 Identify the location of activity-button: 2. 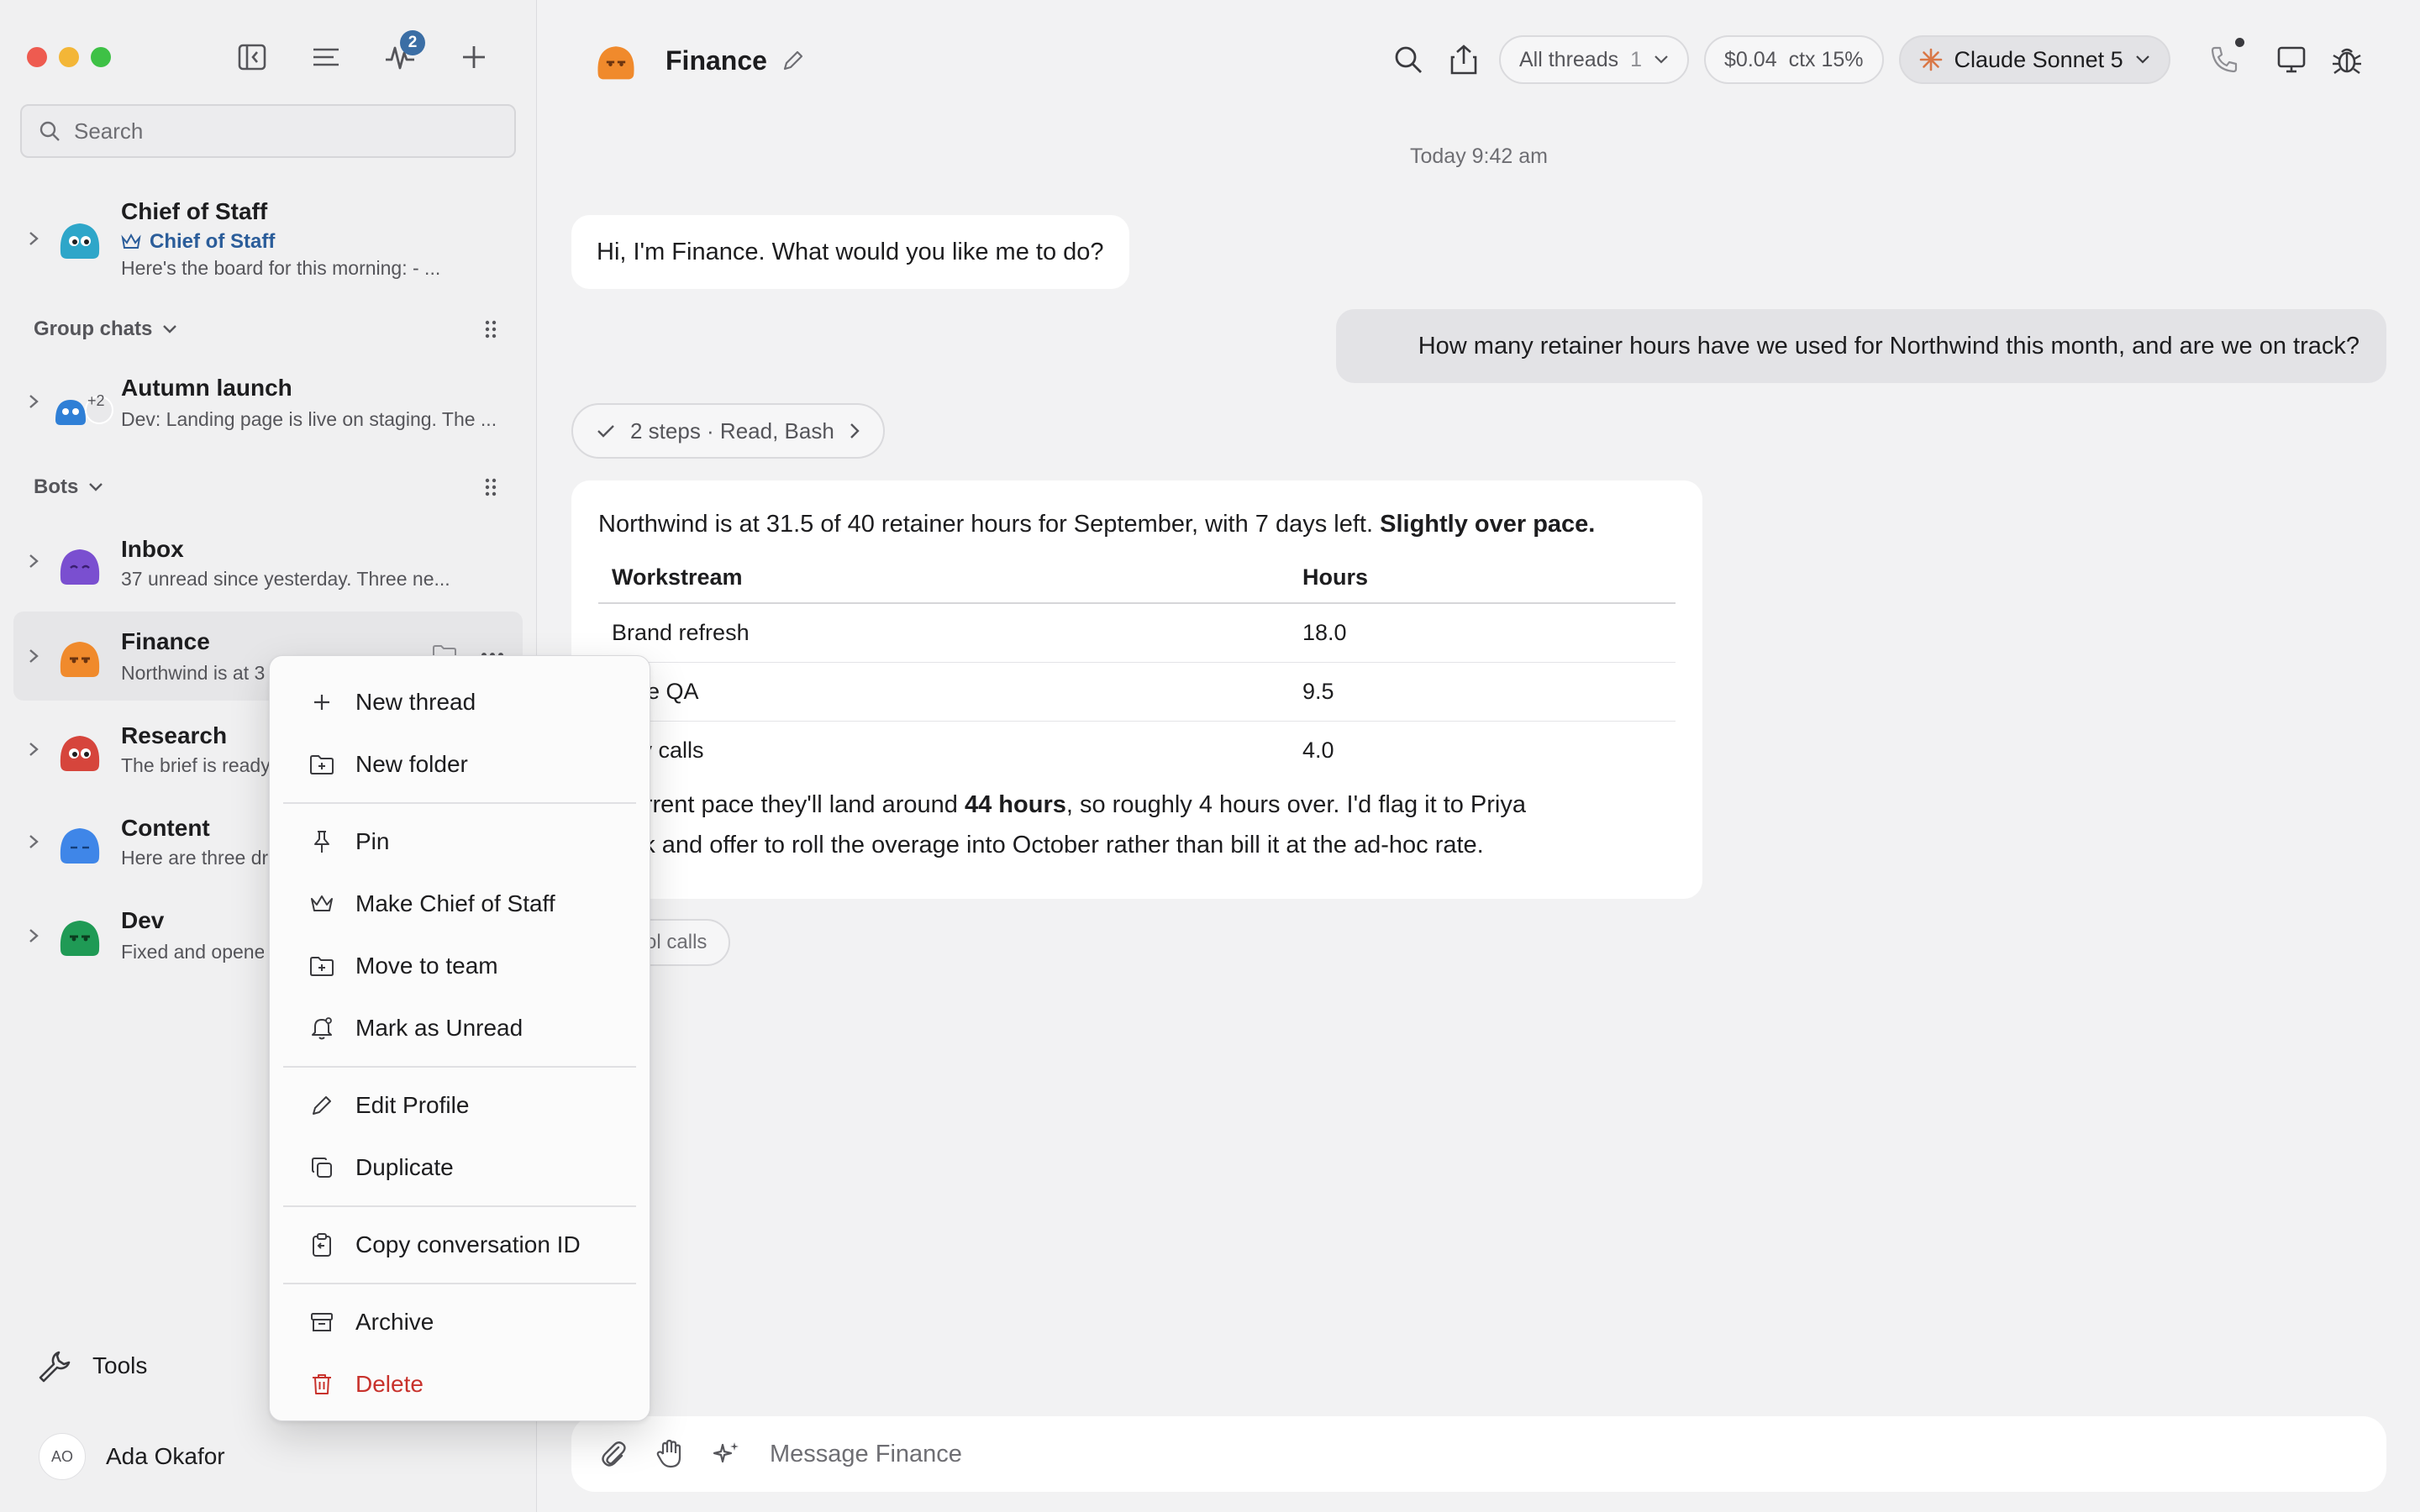
(403, 53).